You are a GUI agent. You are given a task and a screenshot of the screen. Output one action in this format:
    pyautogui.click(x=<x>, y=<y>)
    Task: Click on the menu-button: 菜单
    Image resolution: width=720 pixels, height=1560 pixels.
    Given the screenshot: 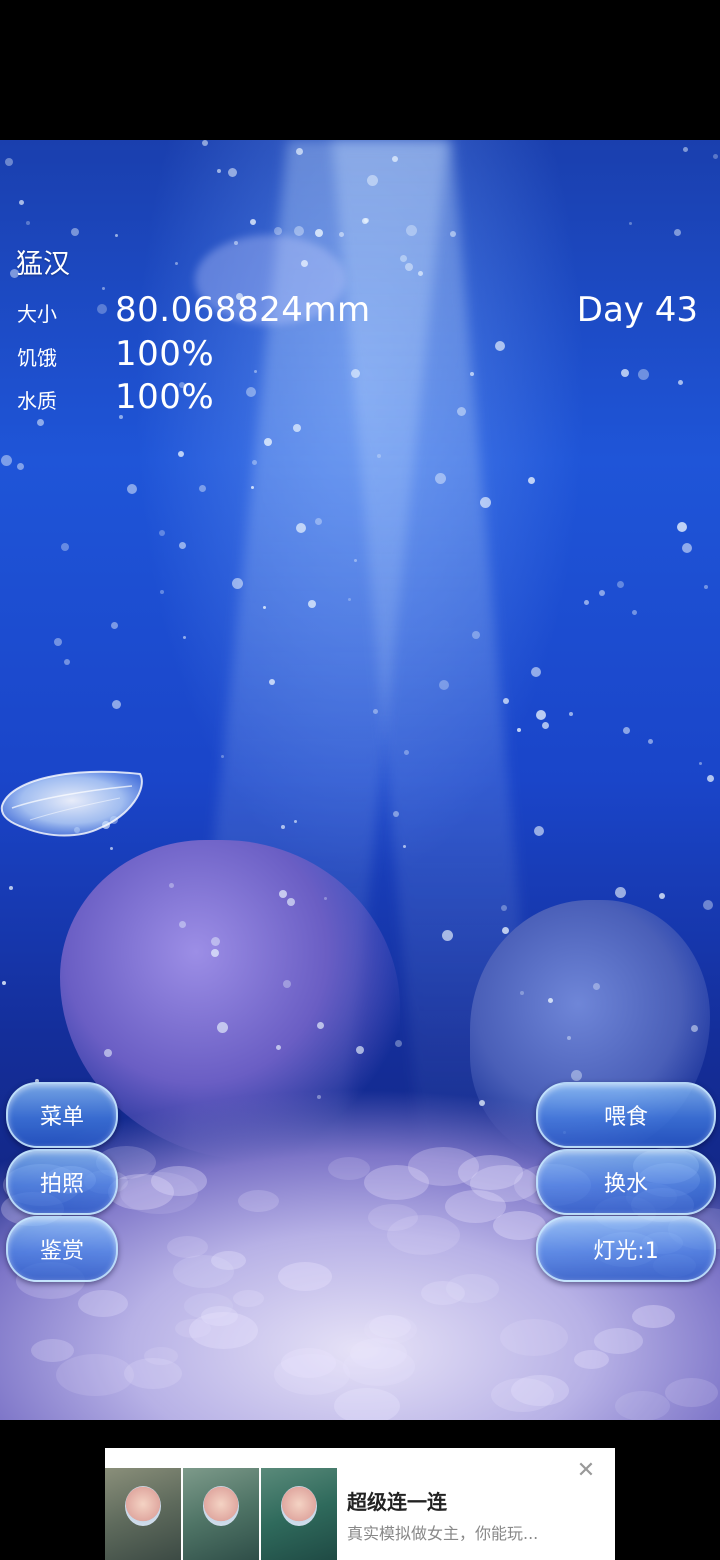 What is the action you would take?
    pyautogui.click(x=62, y=1115)
    